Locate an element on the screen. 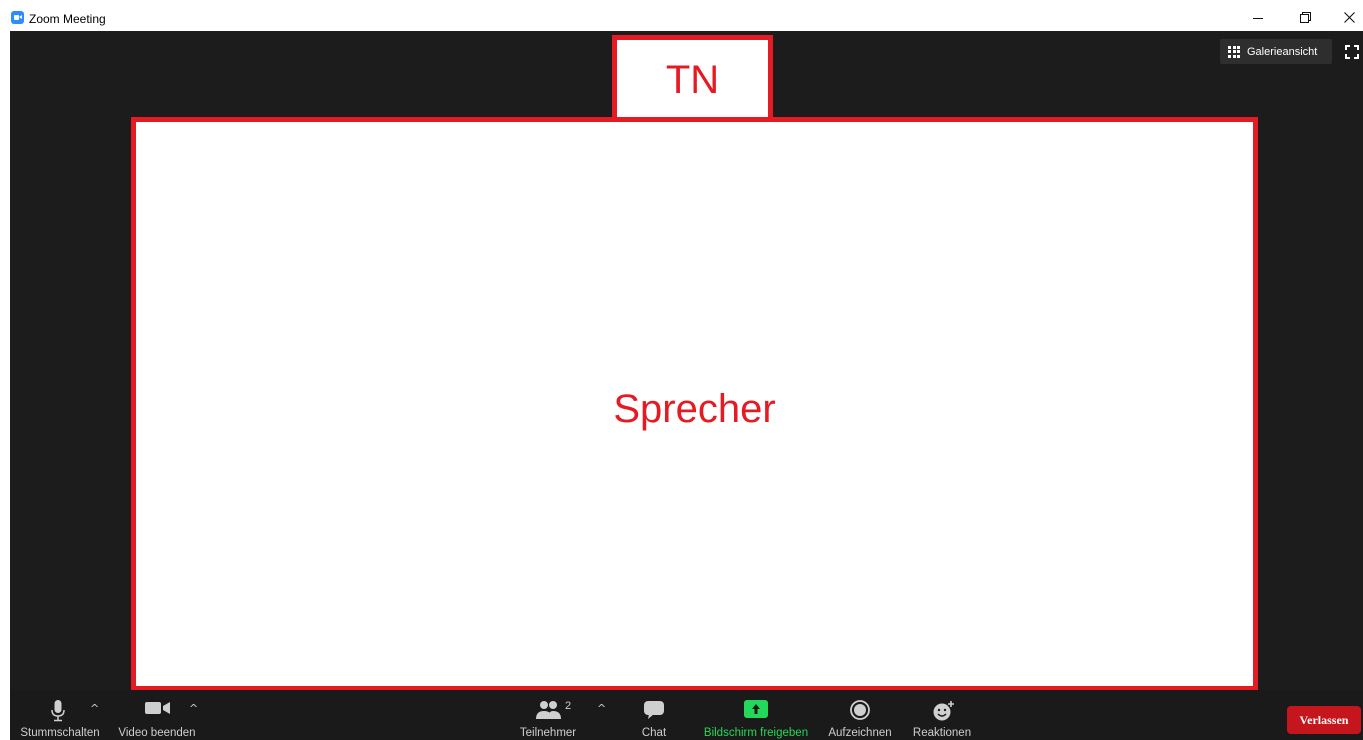 Image resolution: width=1363 pixels, height=740 pixels. chat-label: Chat is located at coordinates (654, 733).